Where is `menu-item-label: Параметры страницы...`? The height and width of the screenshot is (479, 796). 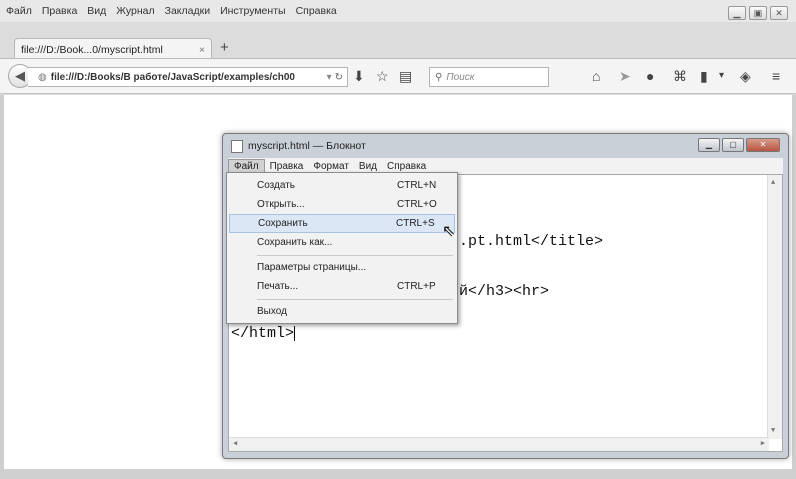
menu-item-label: Параметры страницы... is located at coordinates (312, 267).